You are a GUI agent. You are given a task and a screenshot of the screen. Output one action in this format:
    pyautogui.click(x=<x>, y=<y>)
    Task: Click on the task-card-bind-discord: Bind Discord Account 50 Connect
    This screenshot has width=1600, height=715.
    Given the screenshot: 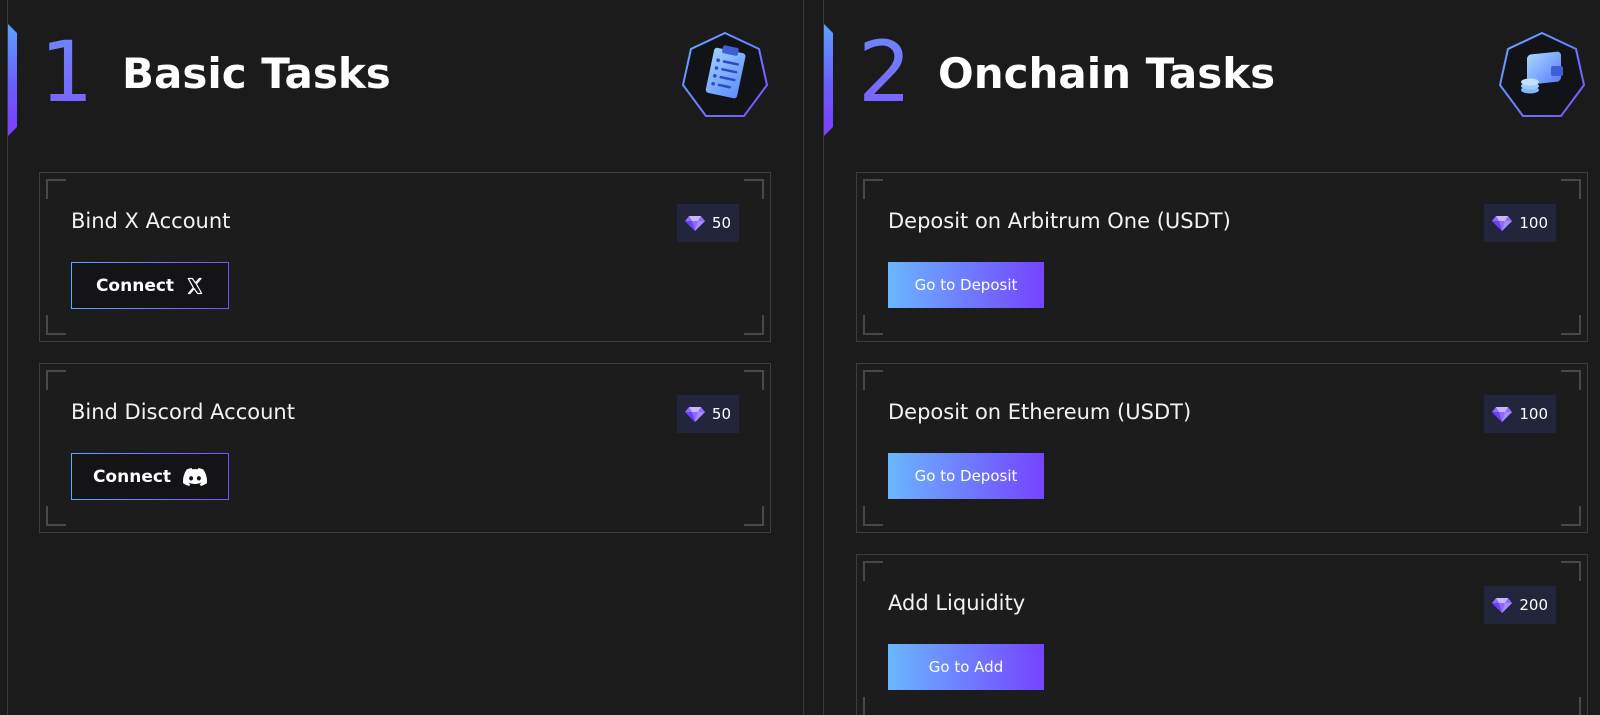 What is the action you would take?
    pyautogui.click(x=405, y=448)
    